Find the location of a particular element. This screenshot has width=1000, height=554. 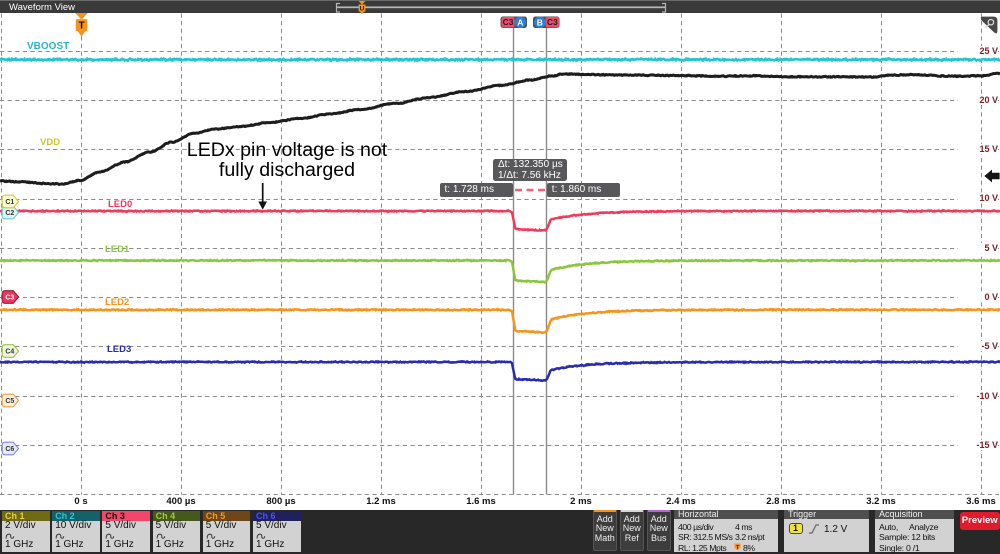

svg-text: C5 is located at coordinates (9, 401).